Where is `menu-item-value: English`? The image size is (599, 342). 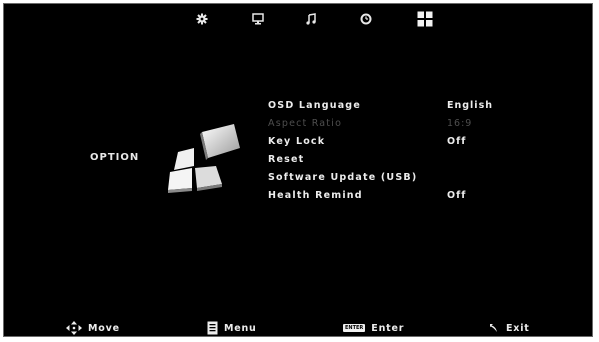 menu-item-value: English is located at coordinates (470, 105).